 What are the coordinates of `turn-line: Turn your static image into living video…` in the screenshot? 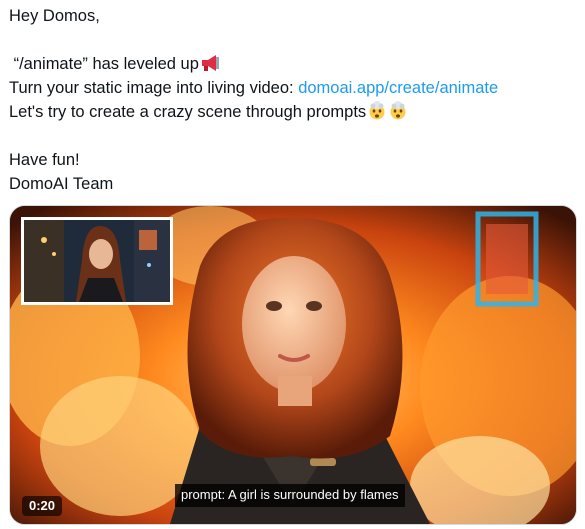 It's located at (294, 88).